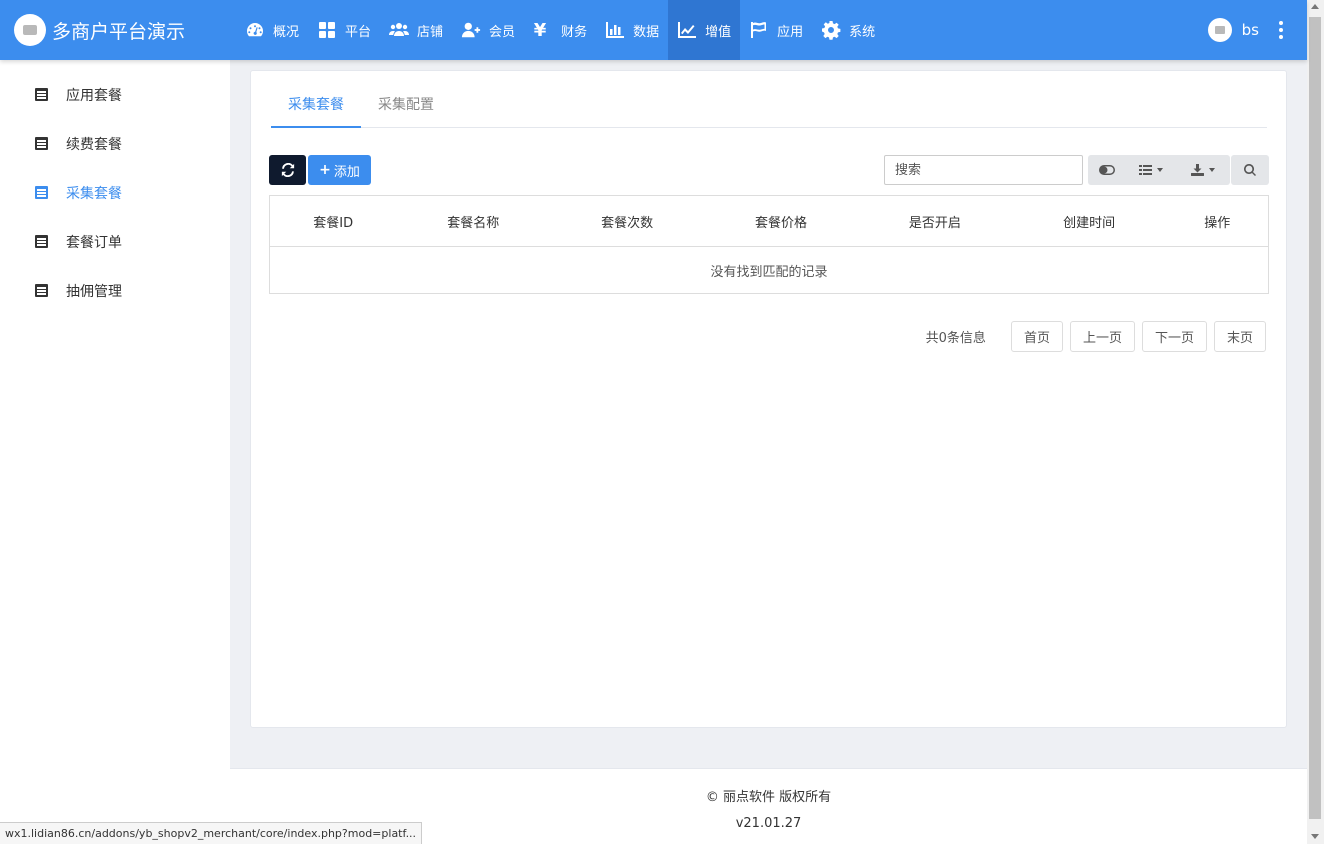  I want to click on sidebar-item-renewal-package: 续费套餐, so click(115, 143).